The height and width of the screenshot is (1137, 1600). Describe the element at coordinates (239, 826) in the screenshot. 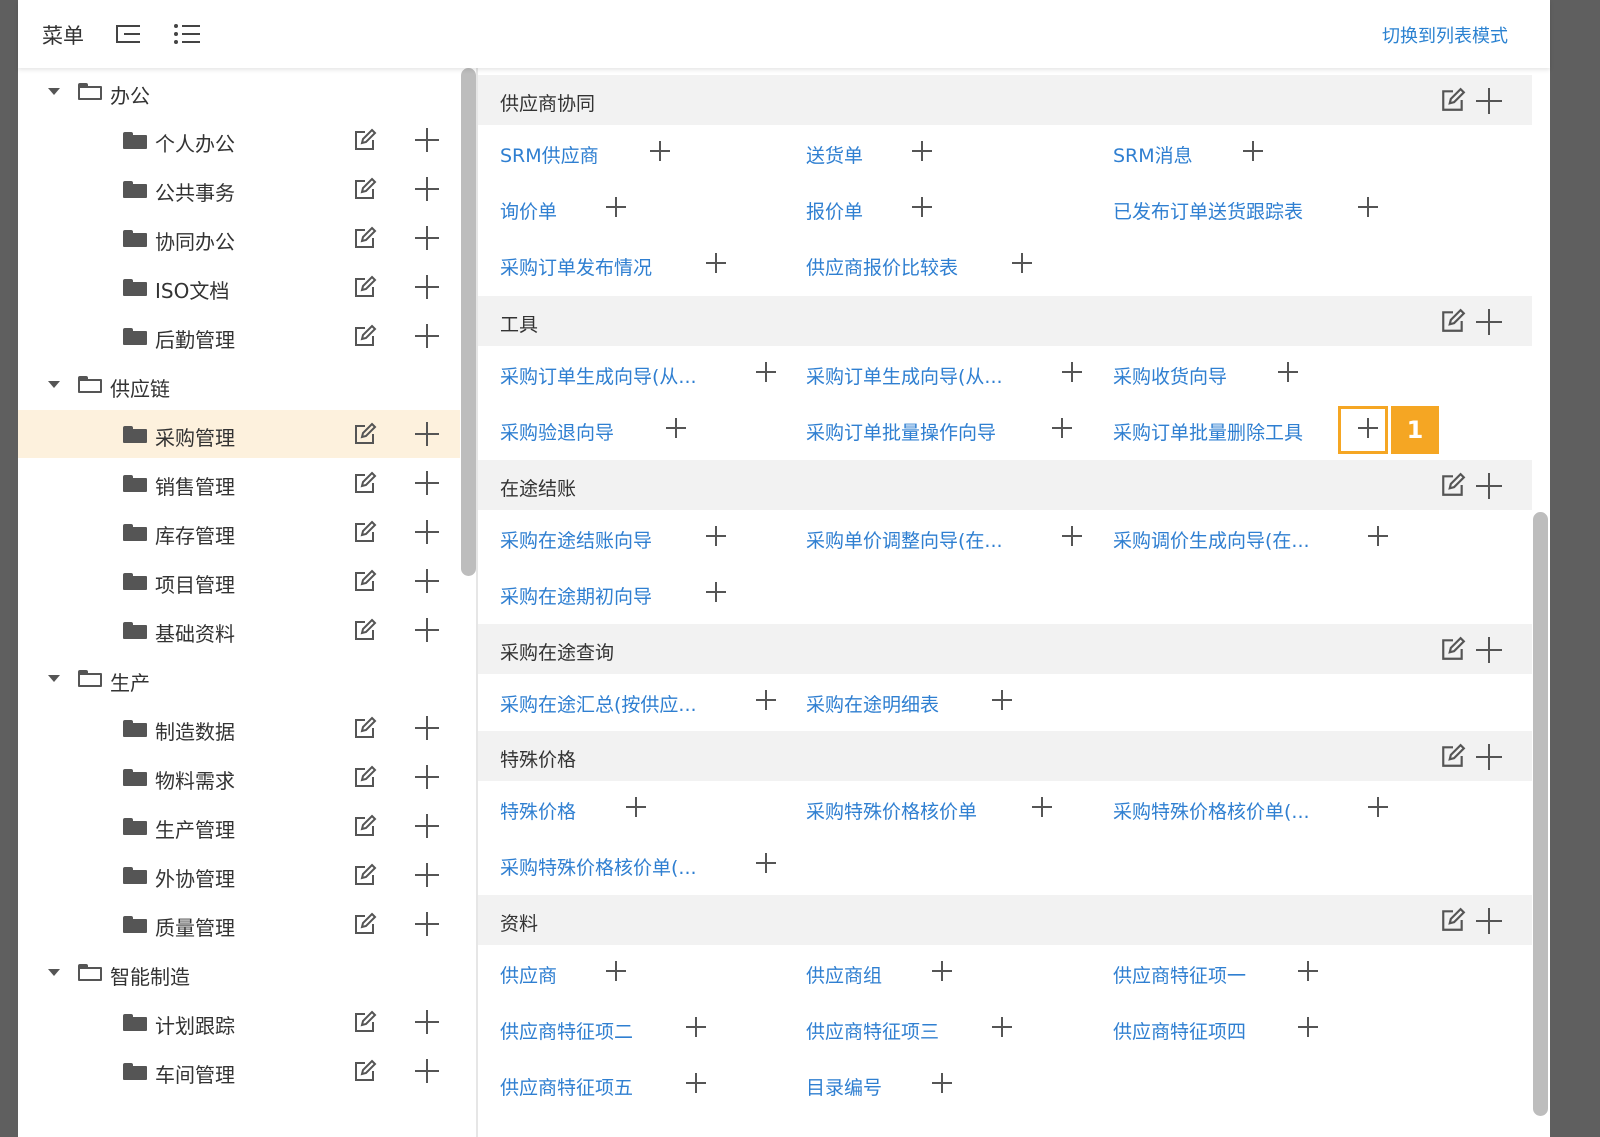

I see `tree-item: 生产管理` at that location.